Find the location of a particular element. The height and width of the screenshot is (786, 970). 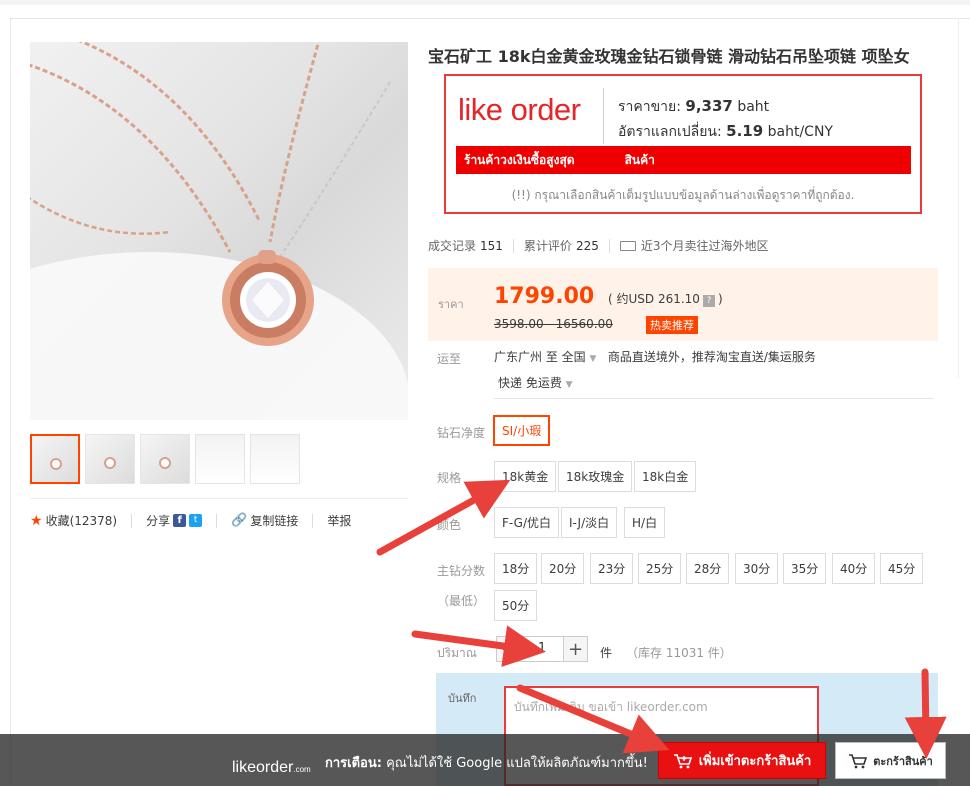

quantity-stepper: − 1 + is located at coordinates (542, 649).